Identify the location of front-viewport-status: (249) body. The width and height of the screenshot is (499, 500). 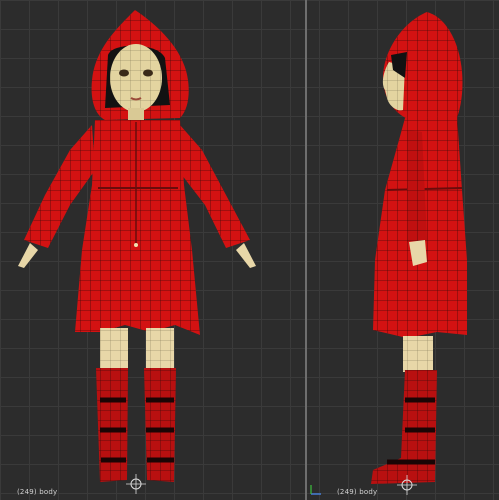
(37, 492).